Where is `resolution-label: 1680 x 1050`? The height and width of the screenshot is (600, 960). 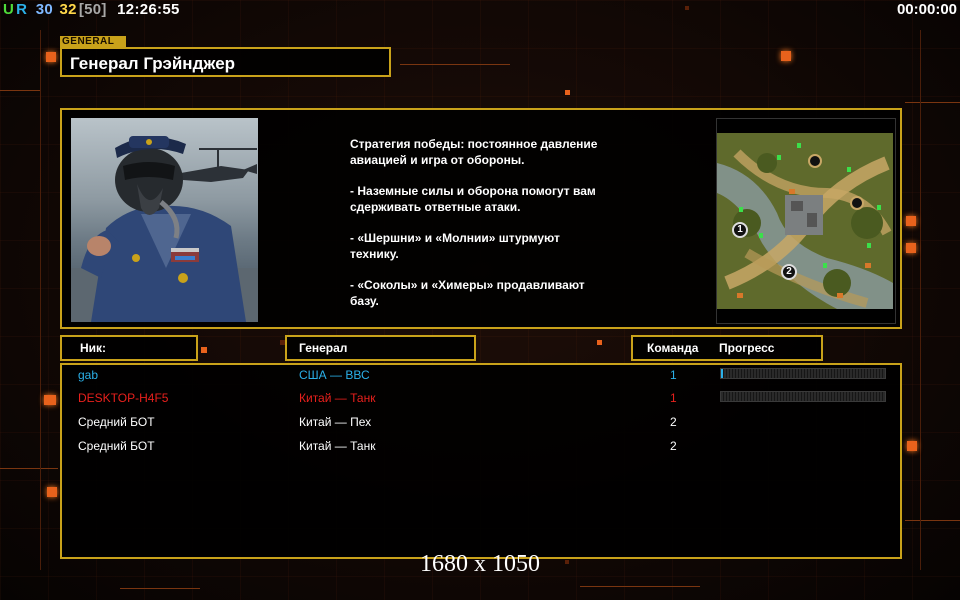
resolution-label: 1680 x 1050 is located at coordinates (480, 564).